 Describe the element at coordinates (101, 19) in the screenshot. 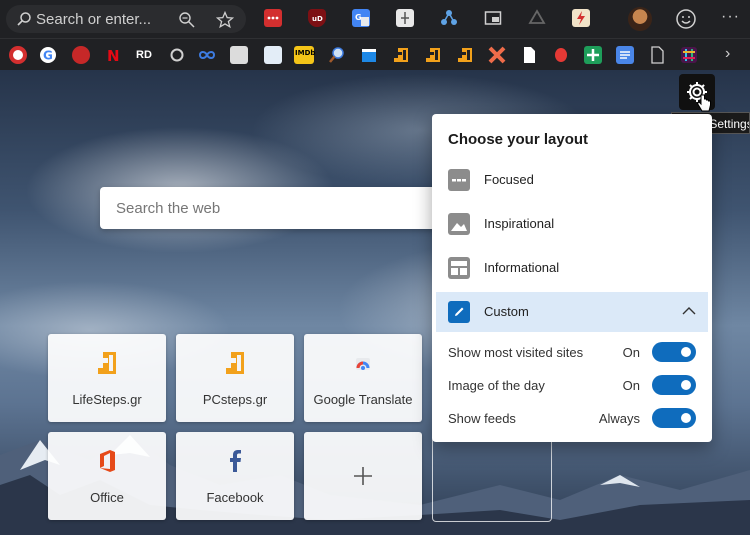

I see `address-input` at that location.